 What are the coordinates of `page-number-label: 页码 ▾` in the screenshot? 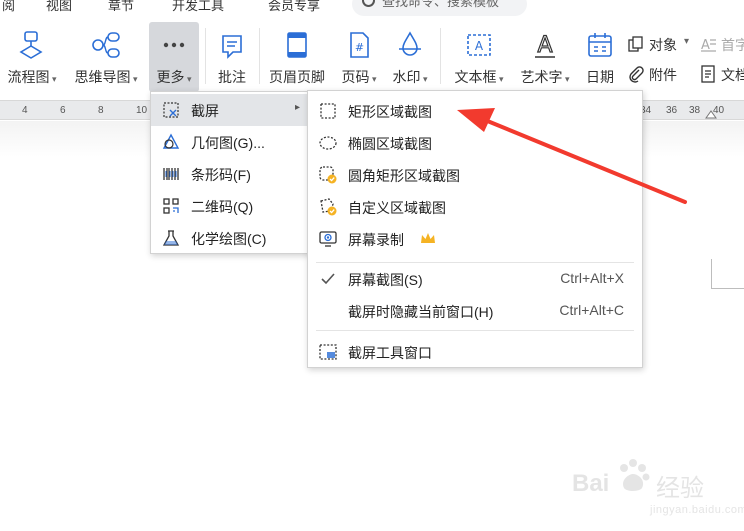 It's located at (359, 77).